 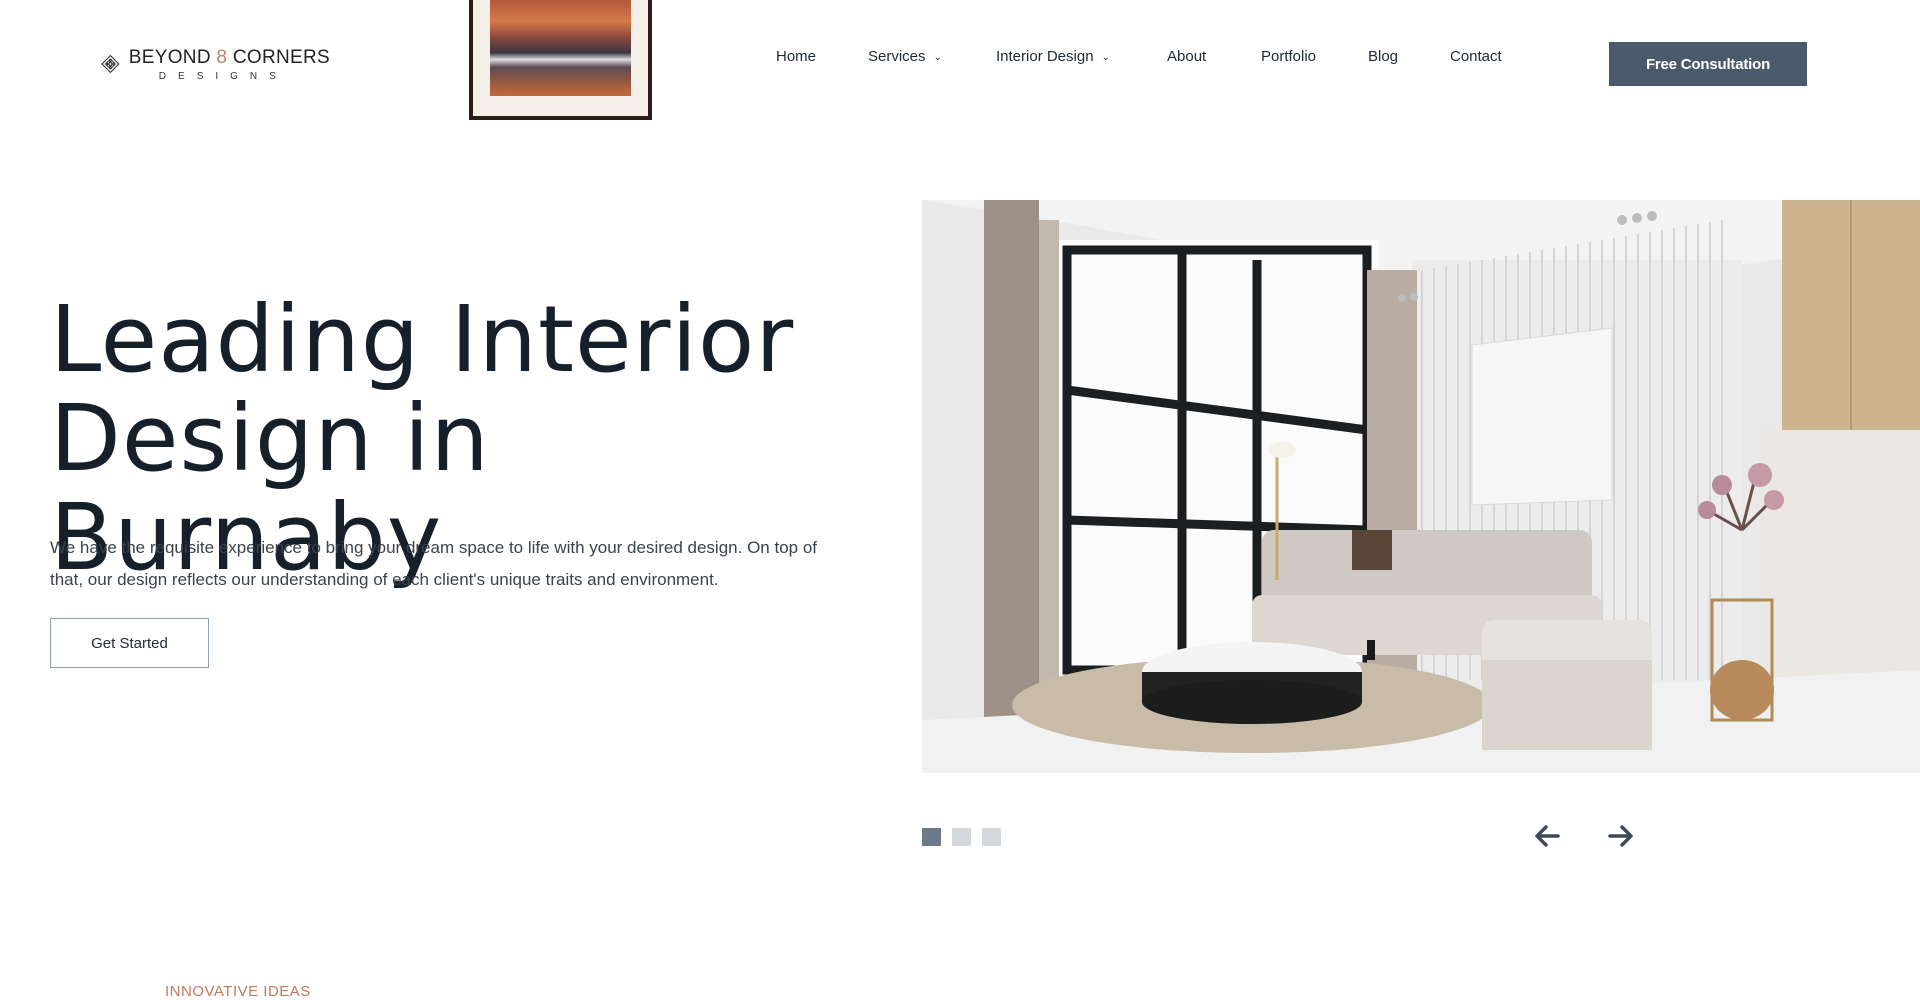 I want to click on slider-prev-button, so click(x=1547, y=836).